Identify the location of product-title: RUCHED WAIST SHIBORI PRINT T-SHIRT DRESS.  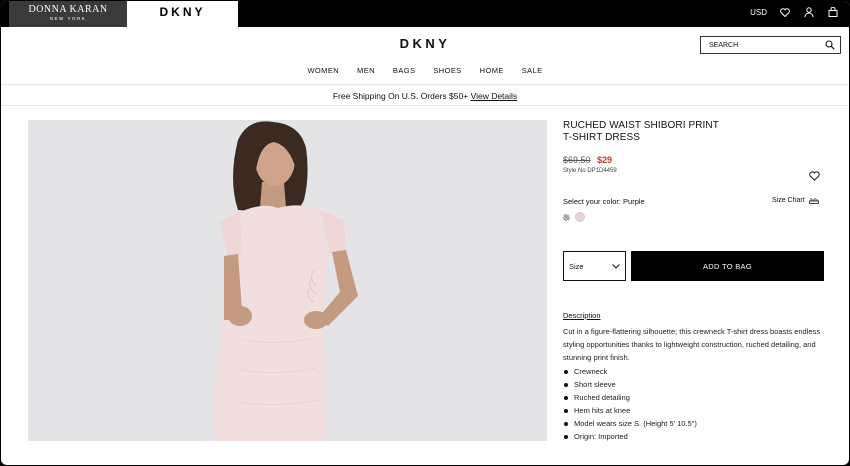
(694, 131).